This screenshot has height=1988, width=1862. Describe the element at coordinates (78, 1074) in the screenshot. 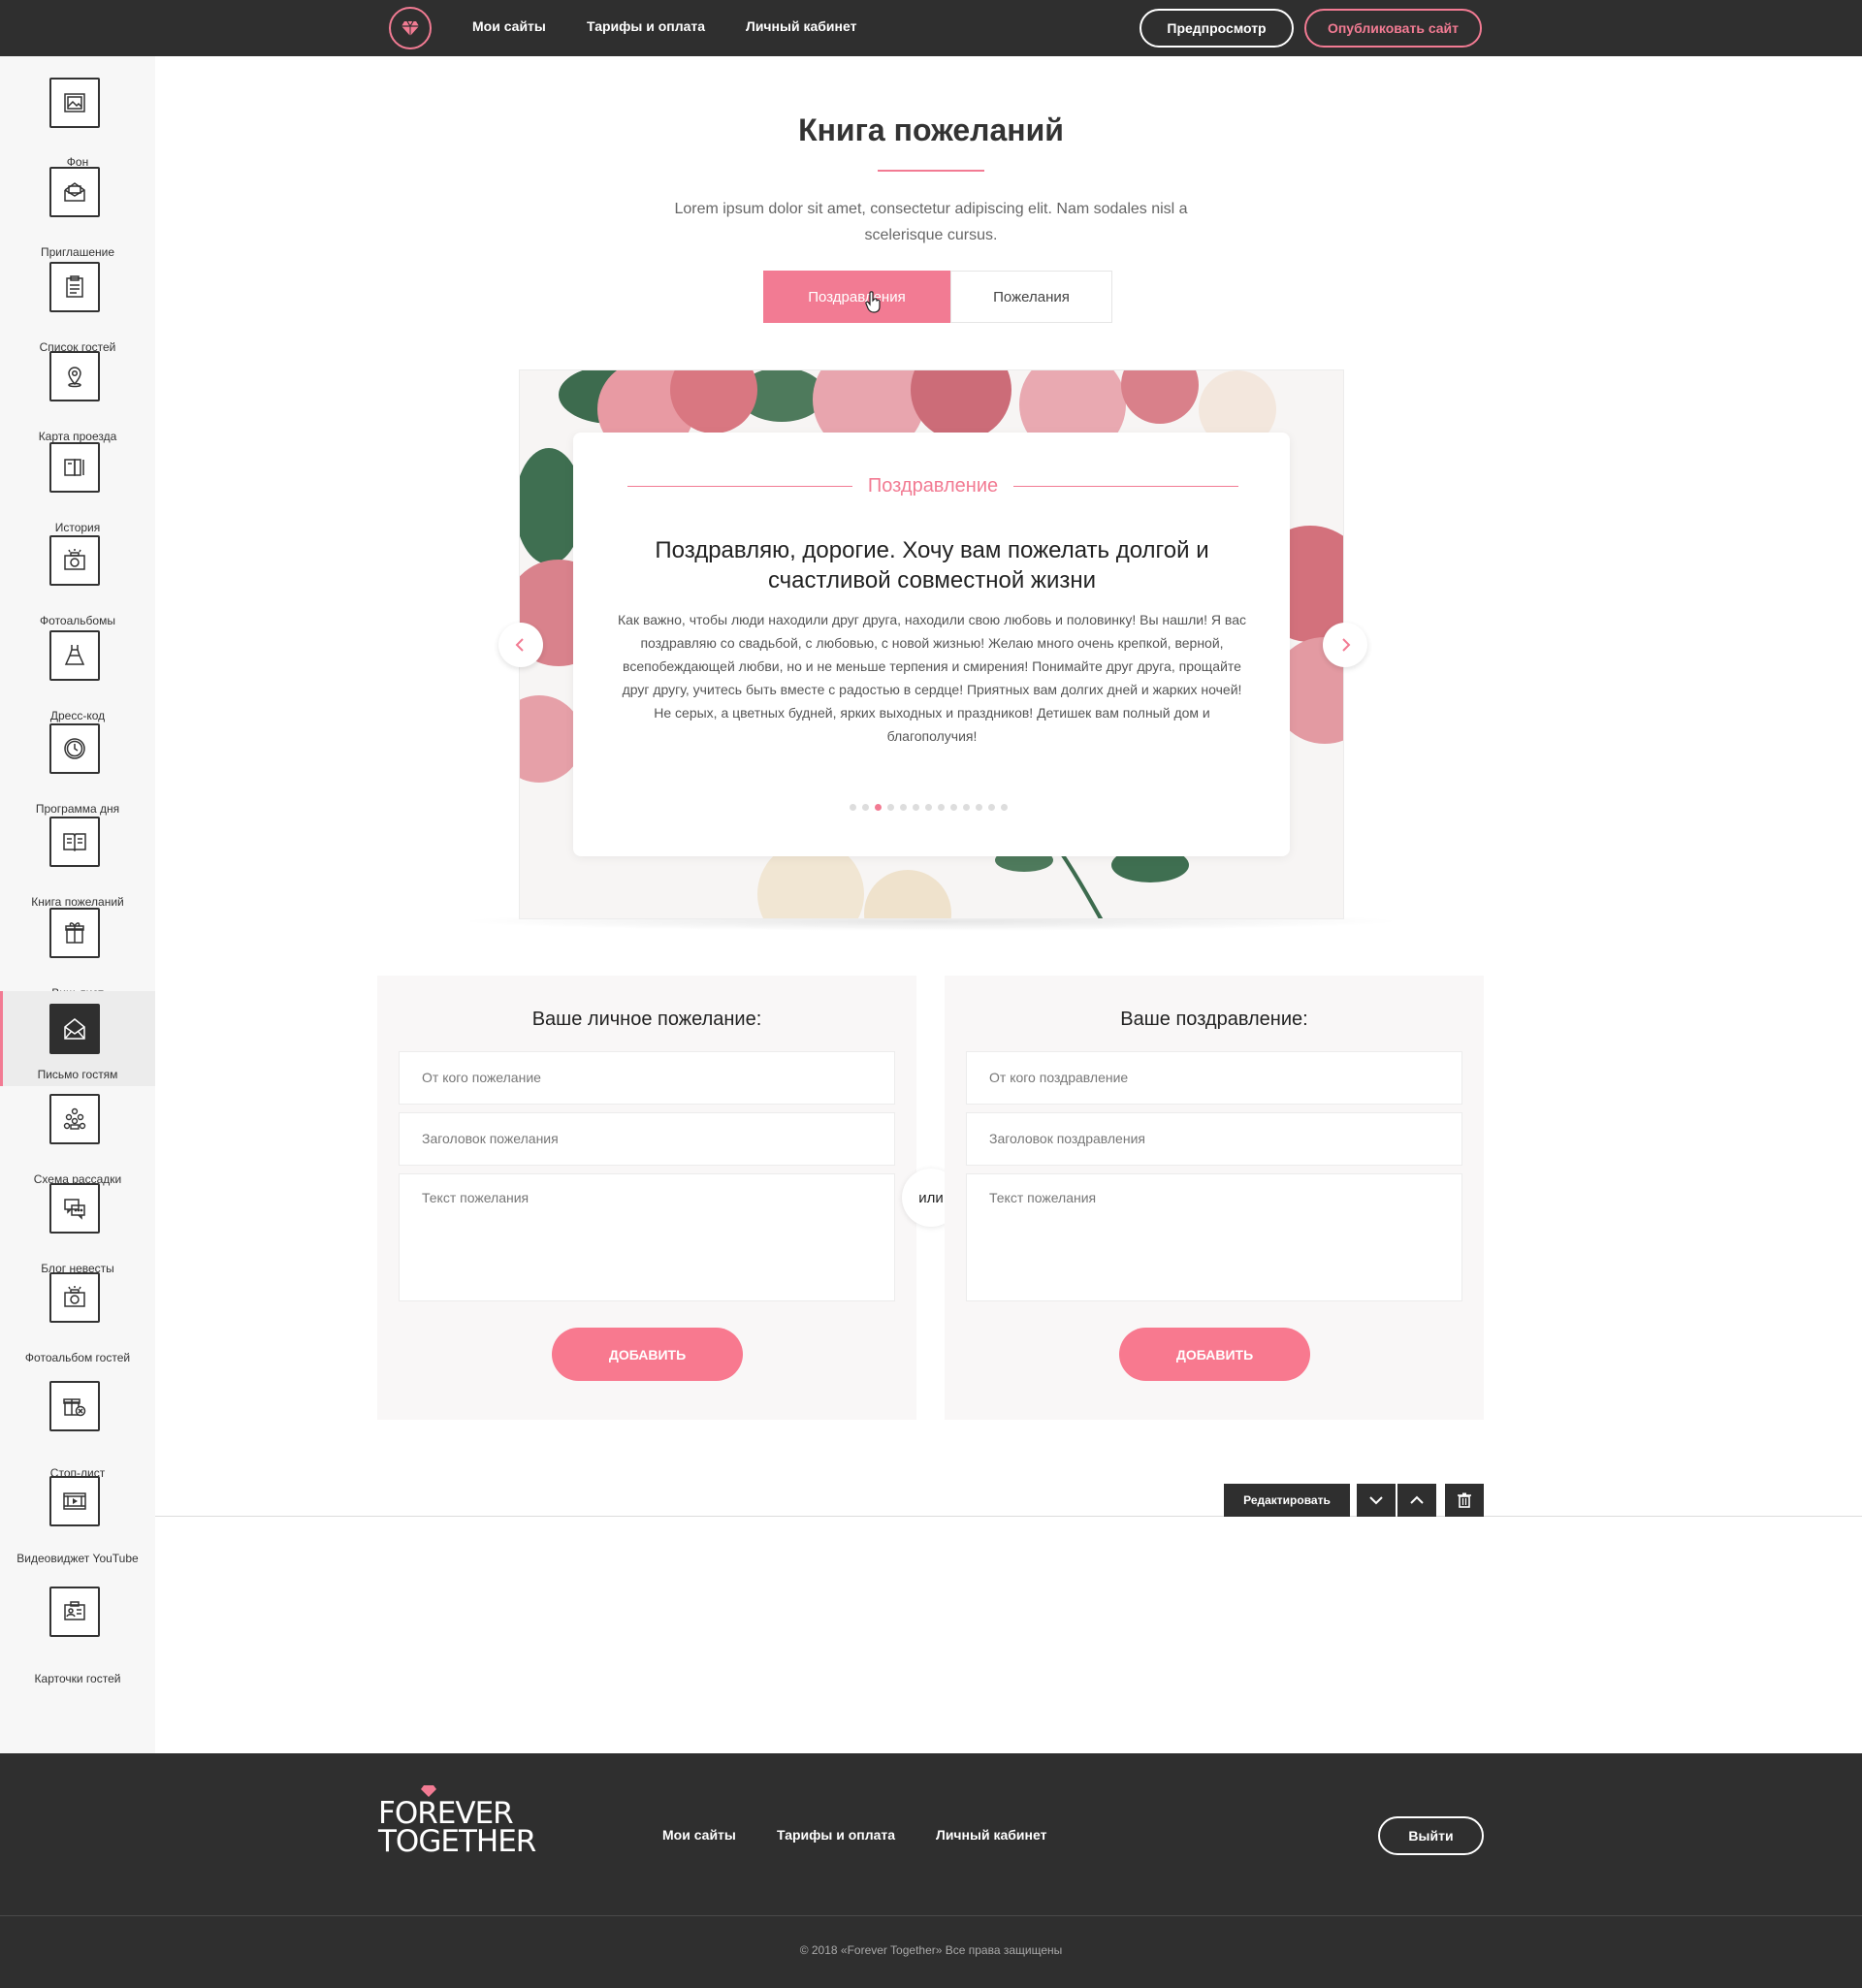

I see `sidebar-item-label: Письмо гостям` at that location.